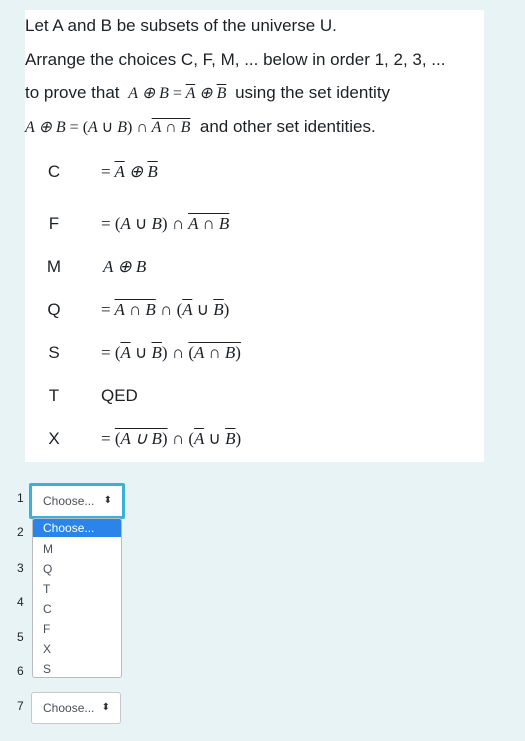 The height and width of the screenshot is (741, 525). What do you see at coordinates (125, 266) in the screenshot?
I see `choice-expr-m: A ⊕ B` at bounding box center [125, 266].